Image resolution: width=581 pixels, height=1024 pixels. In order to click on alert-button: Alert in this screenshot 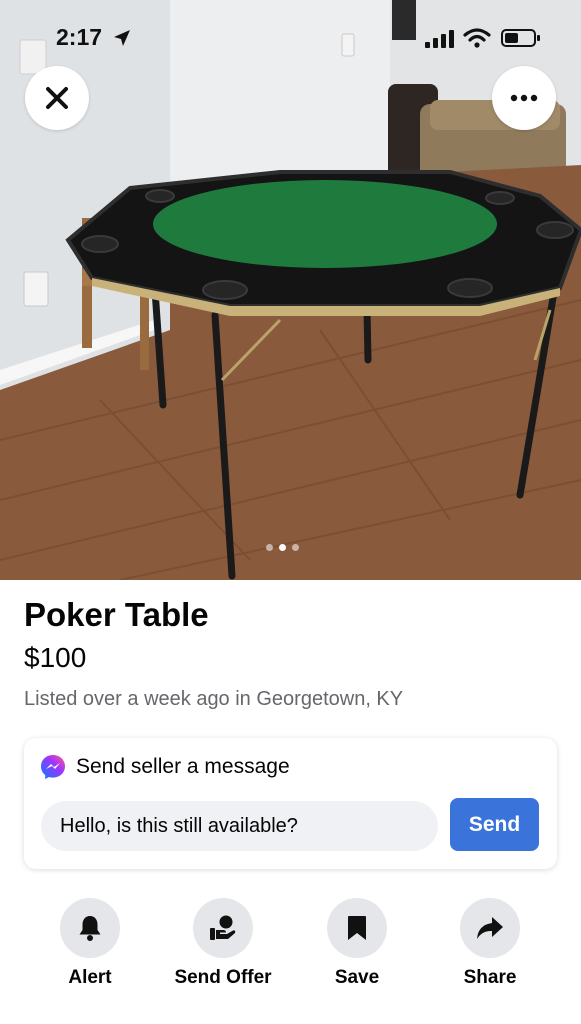, I will do `click(90, 943)`.